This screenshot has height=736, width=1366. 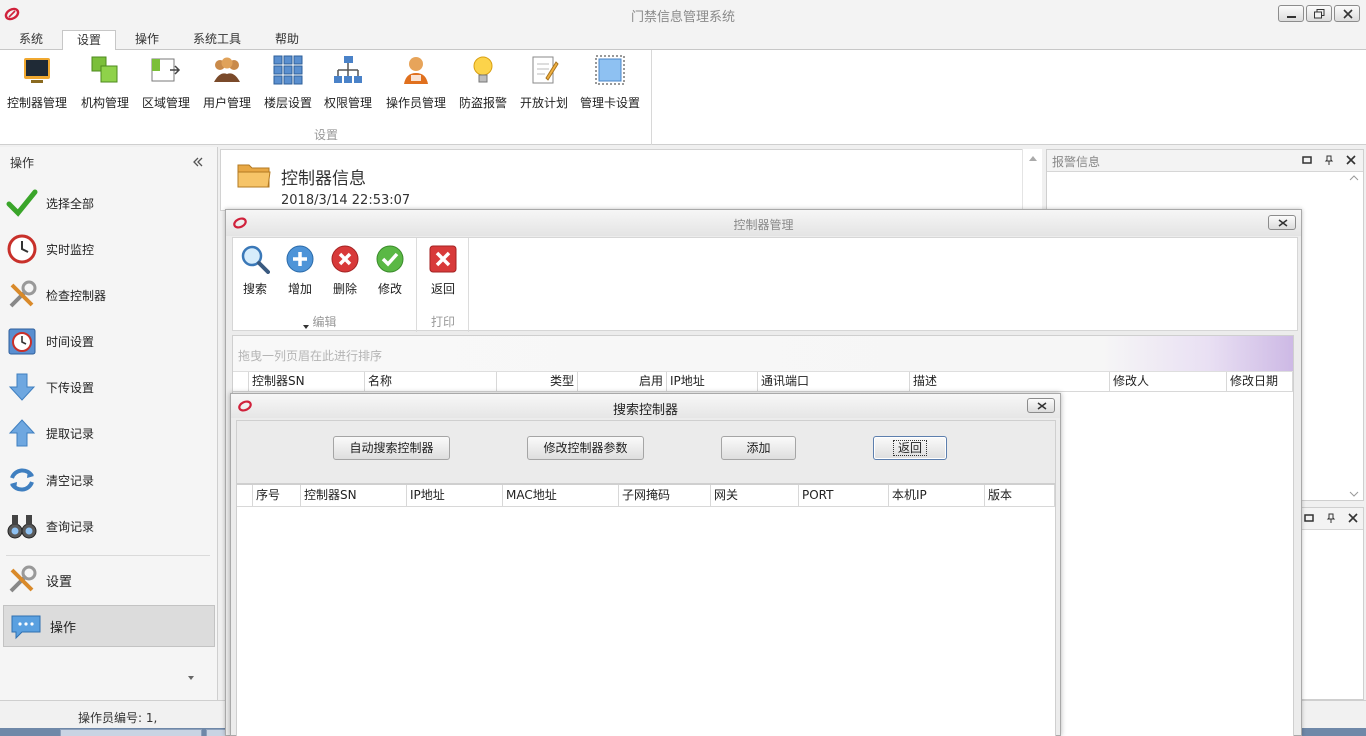 I want to click on nav-item-select-all: 选择全部, so click(x=109, y=203).